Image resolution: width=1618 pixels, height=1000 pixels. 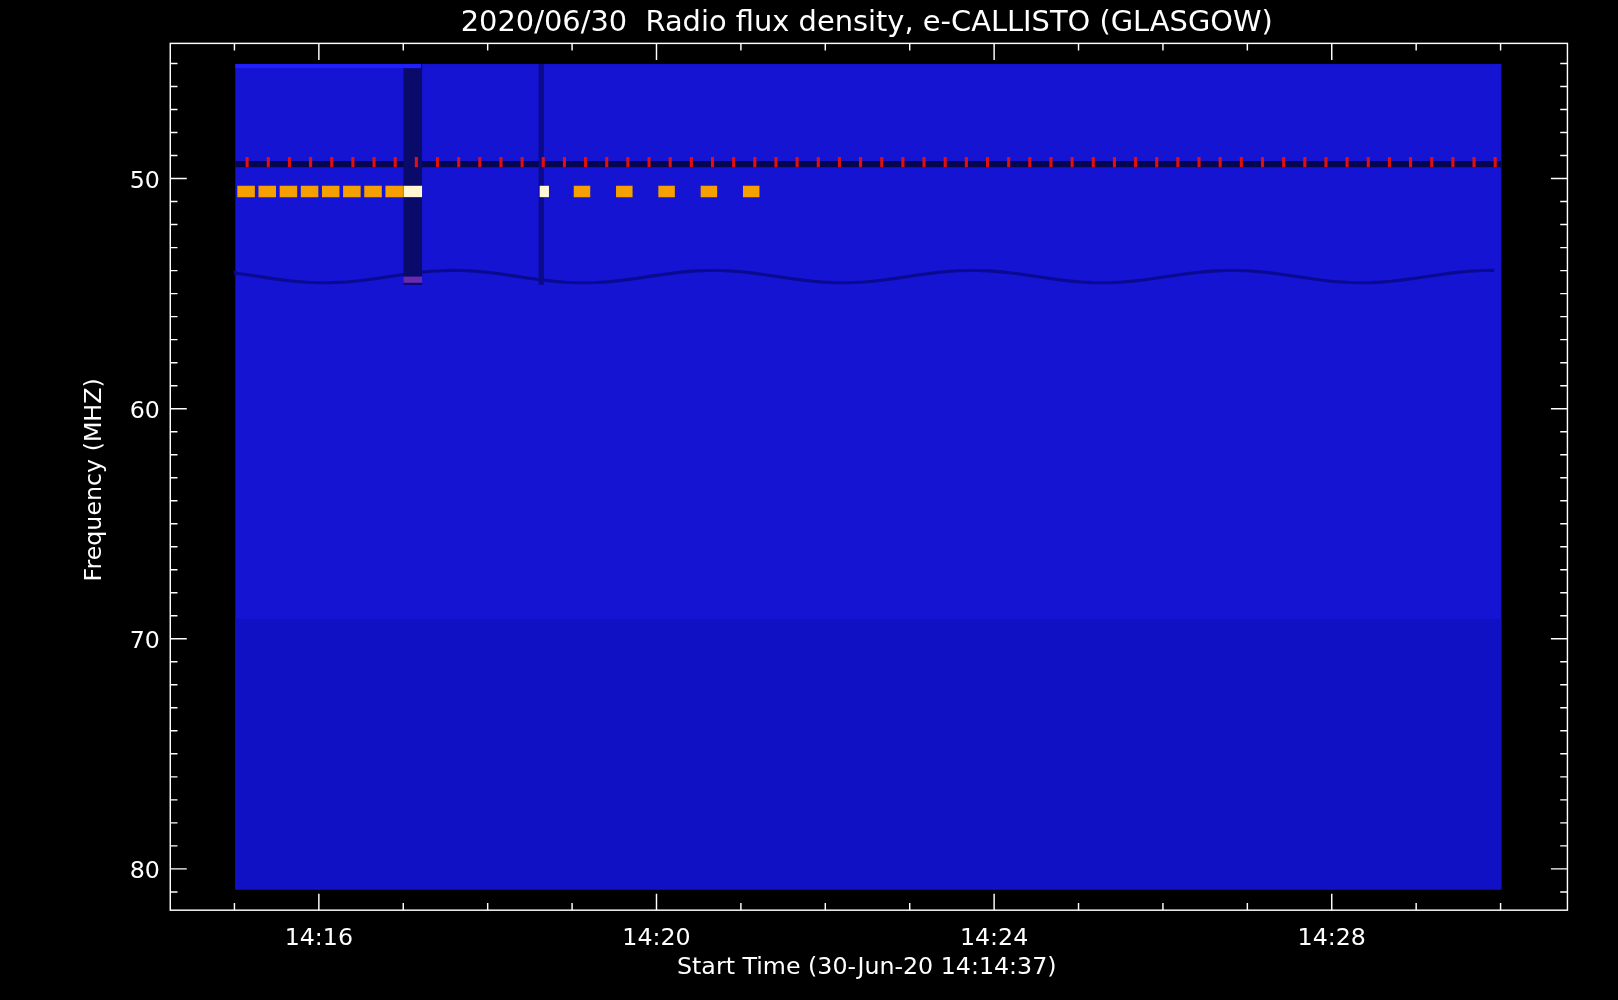 What do you see at coordinates (144, 640) in the screenshot?
I see `axis-tick-label: 70` at bounding box center [144, 640].